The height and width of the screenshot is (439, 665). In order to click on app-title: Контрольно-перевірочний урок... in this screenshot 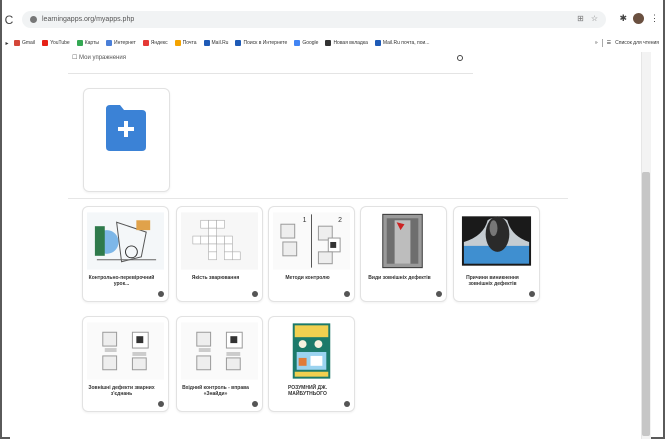, I will do `click(121, 281)`.